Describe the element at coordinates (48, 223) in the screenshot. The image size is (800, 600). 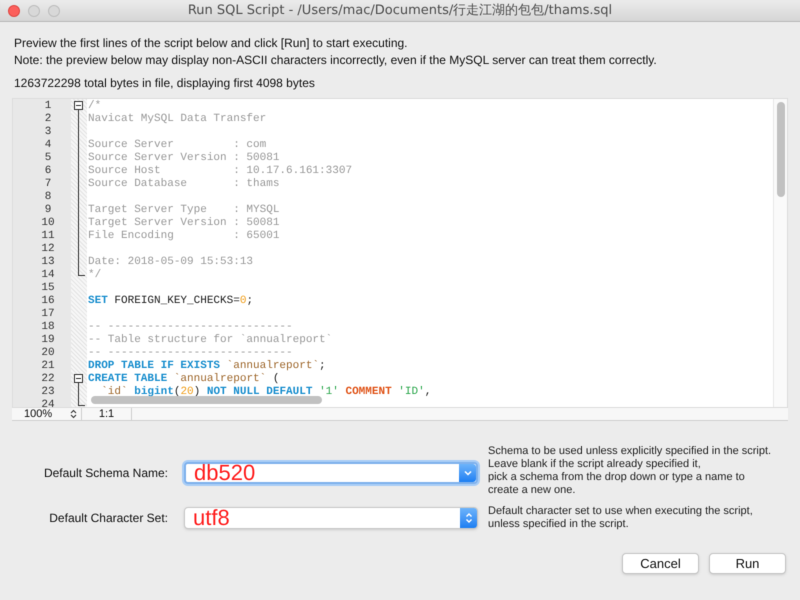
I see `line-number: 10` at that location.